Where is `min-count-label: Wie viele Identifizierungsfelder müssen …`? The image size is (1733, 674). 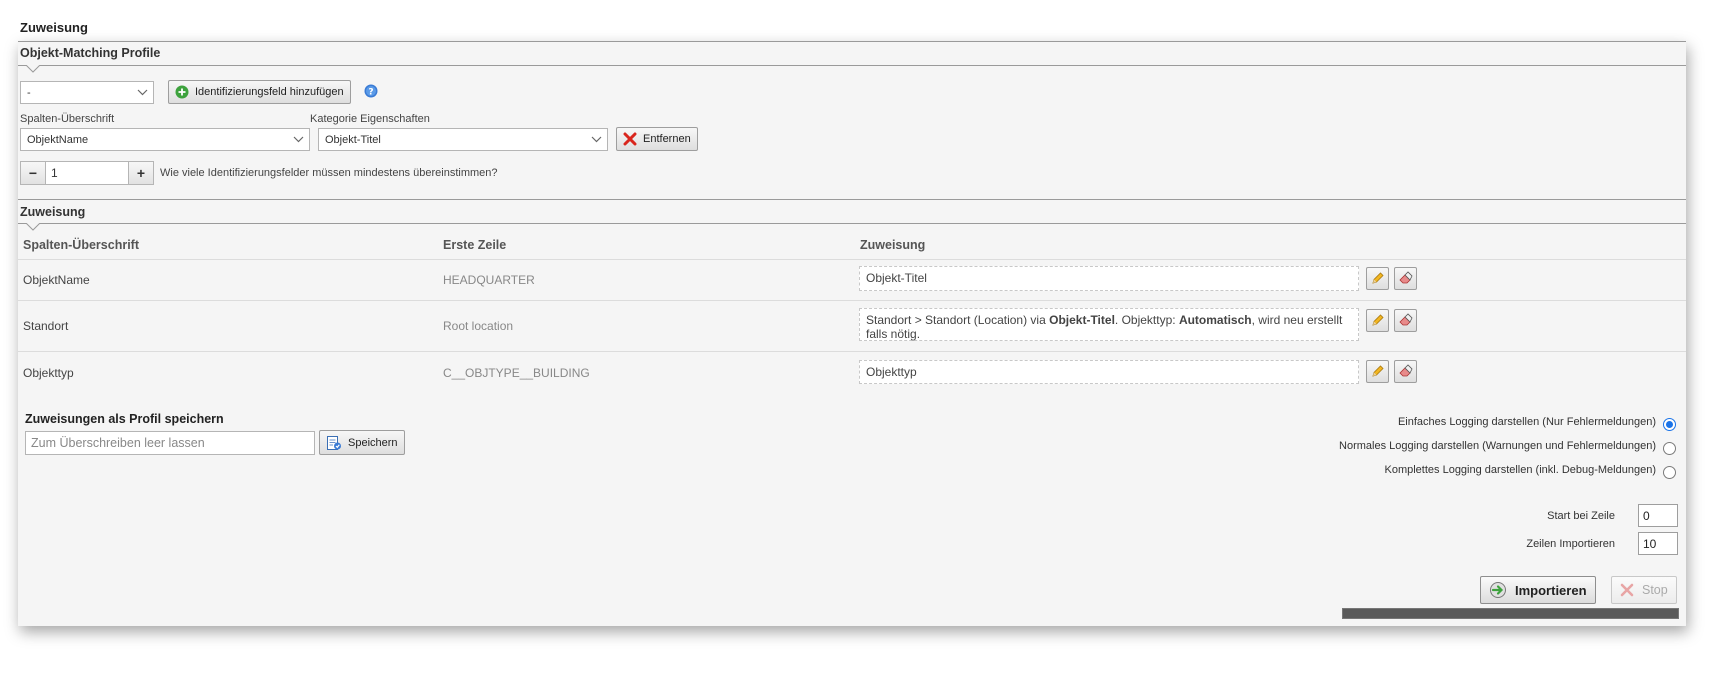 min-count-label: Wie viele Identifizierungsfelder müssen … is located at coordinates (329, 173).